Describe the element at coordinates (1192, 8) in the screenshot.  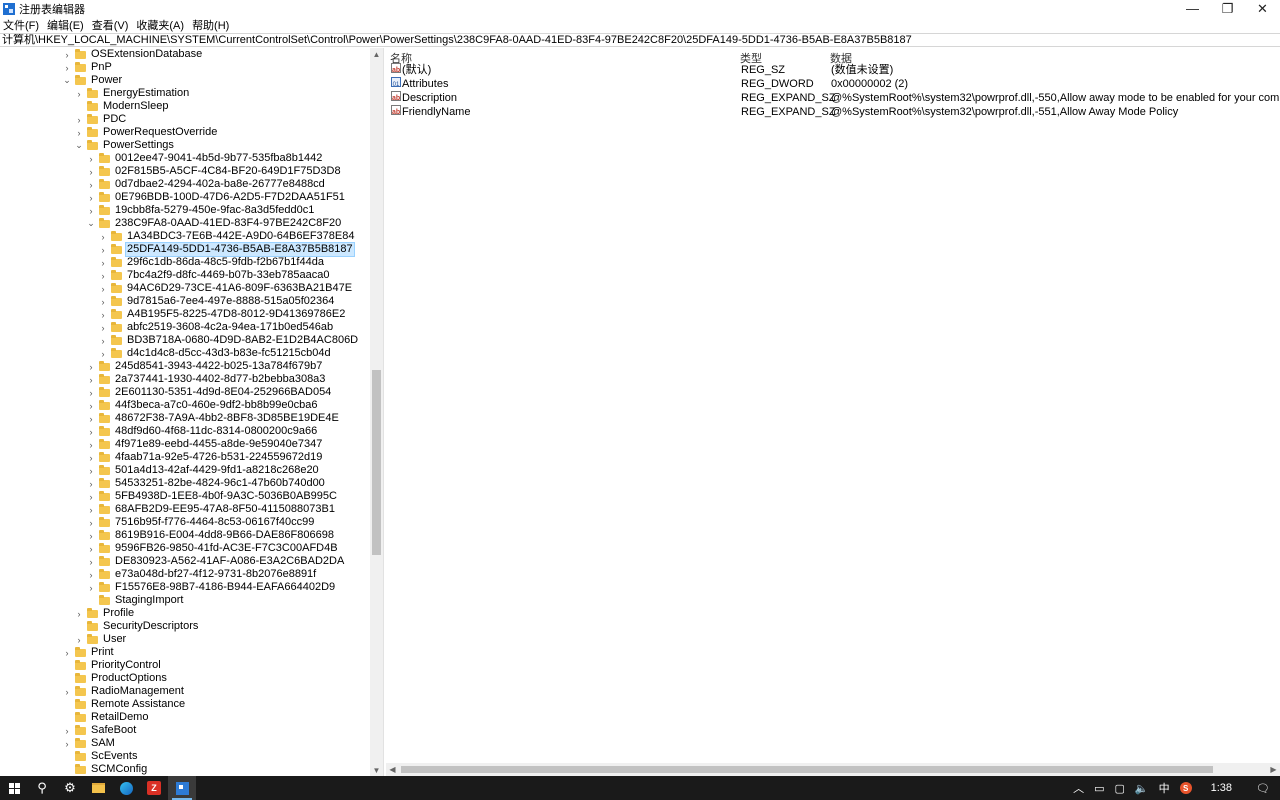
I see `minimize-button: —` at that location.